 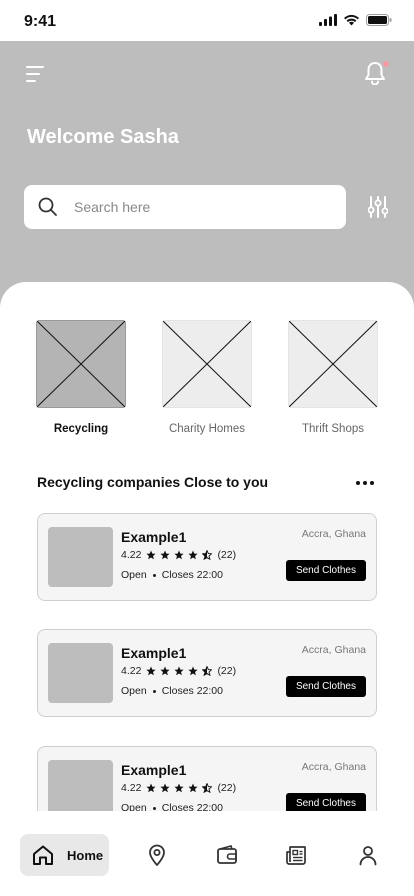 I want to click on category-thrift-shops: Thrift Shops, so click(x=333, y=377).